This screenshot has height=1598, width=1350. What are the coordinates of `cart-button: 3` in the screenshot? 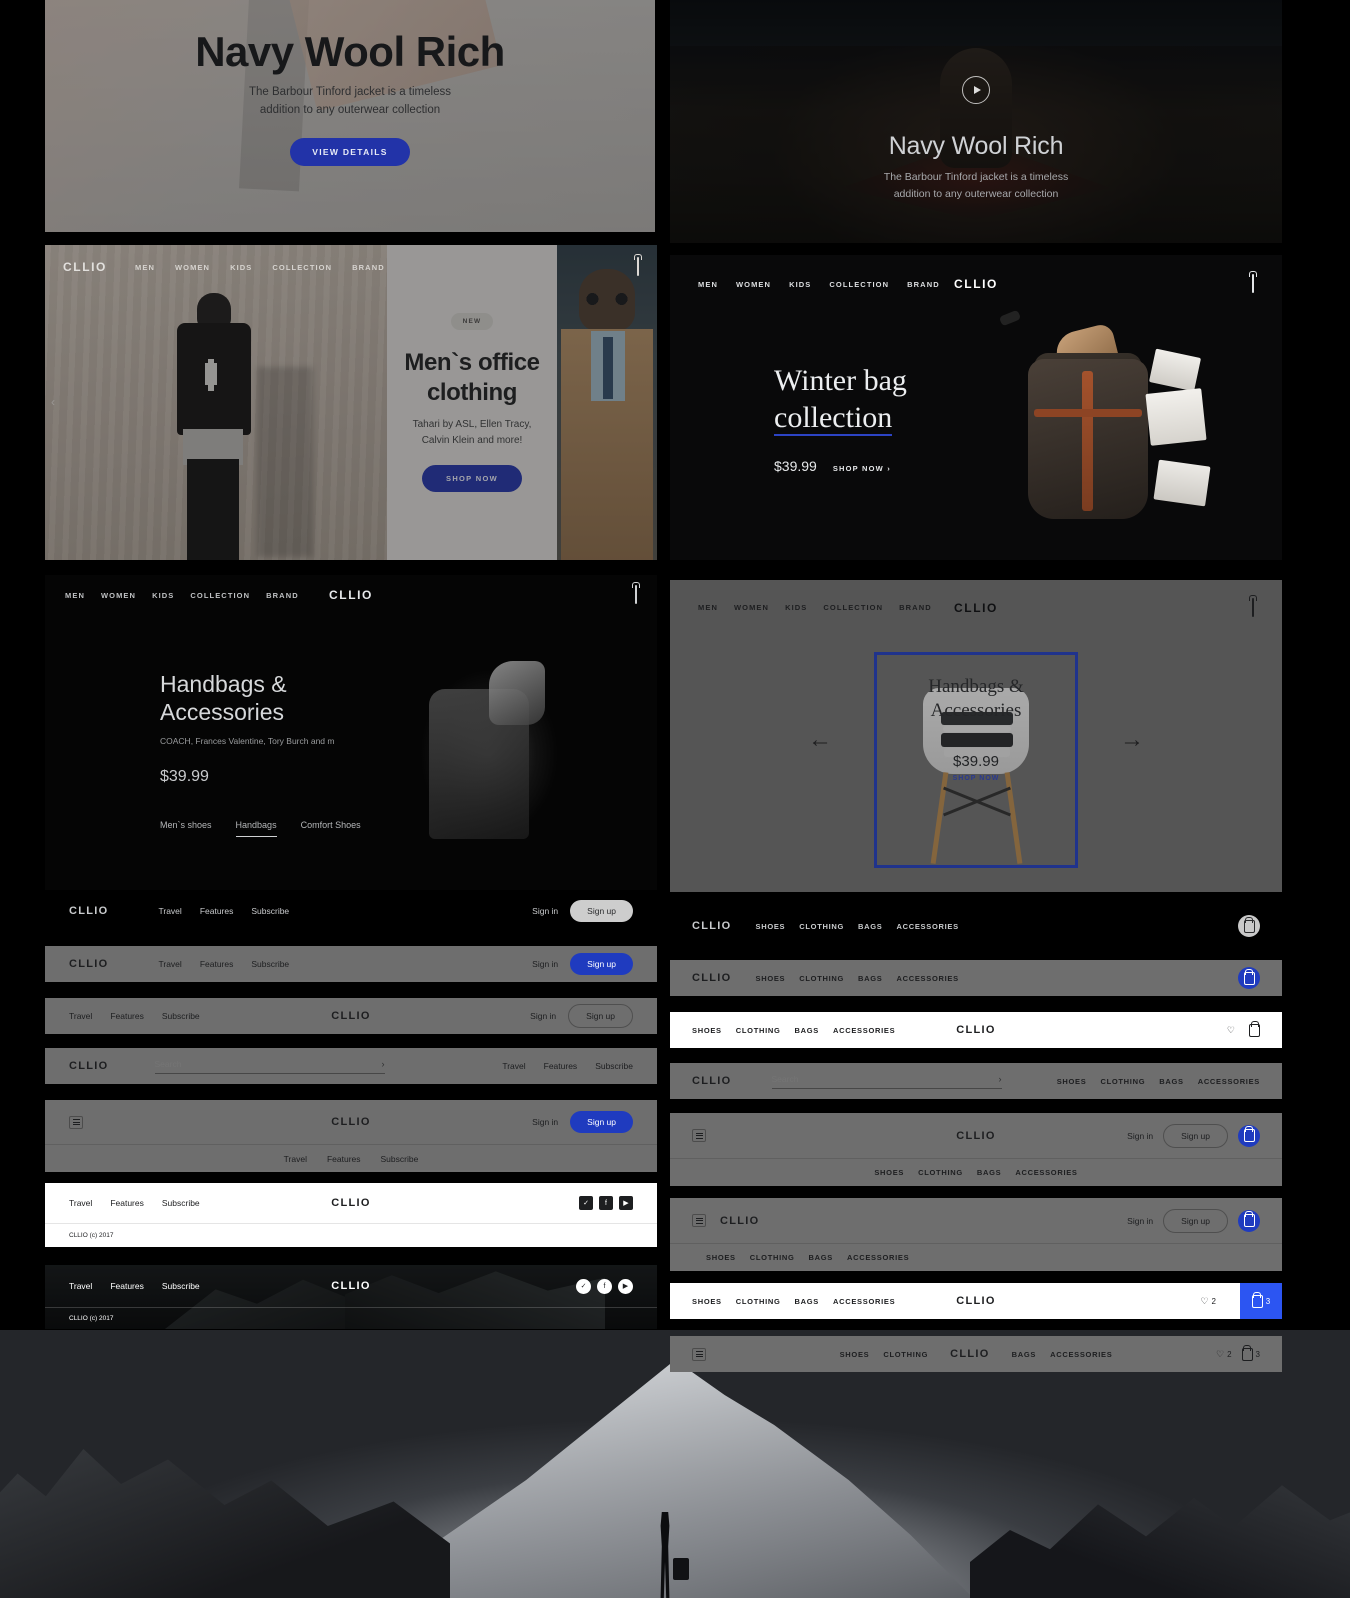 It's located at (1261, 1301).